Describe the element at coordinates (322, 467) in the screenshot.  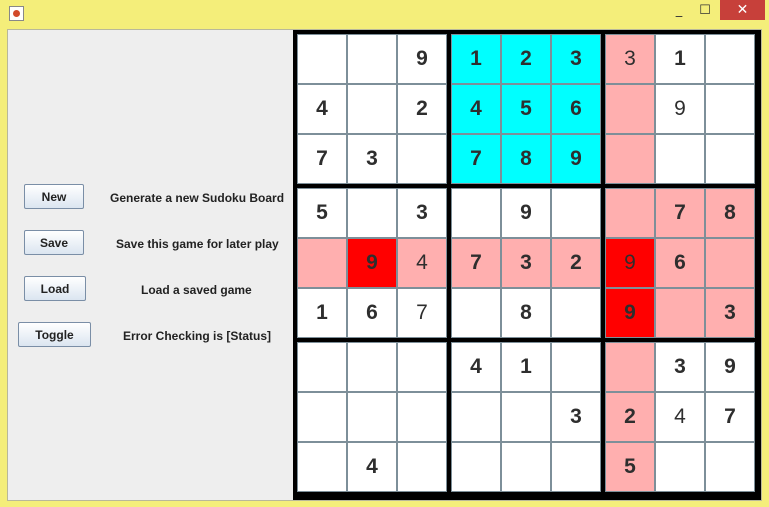
I see `sudoku-cell-r9-c1` at that location.